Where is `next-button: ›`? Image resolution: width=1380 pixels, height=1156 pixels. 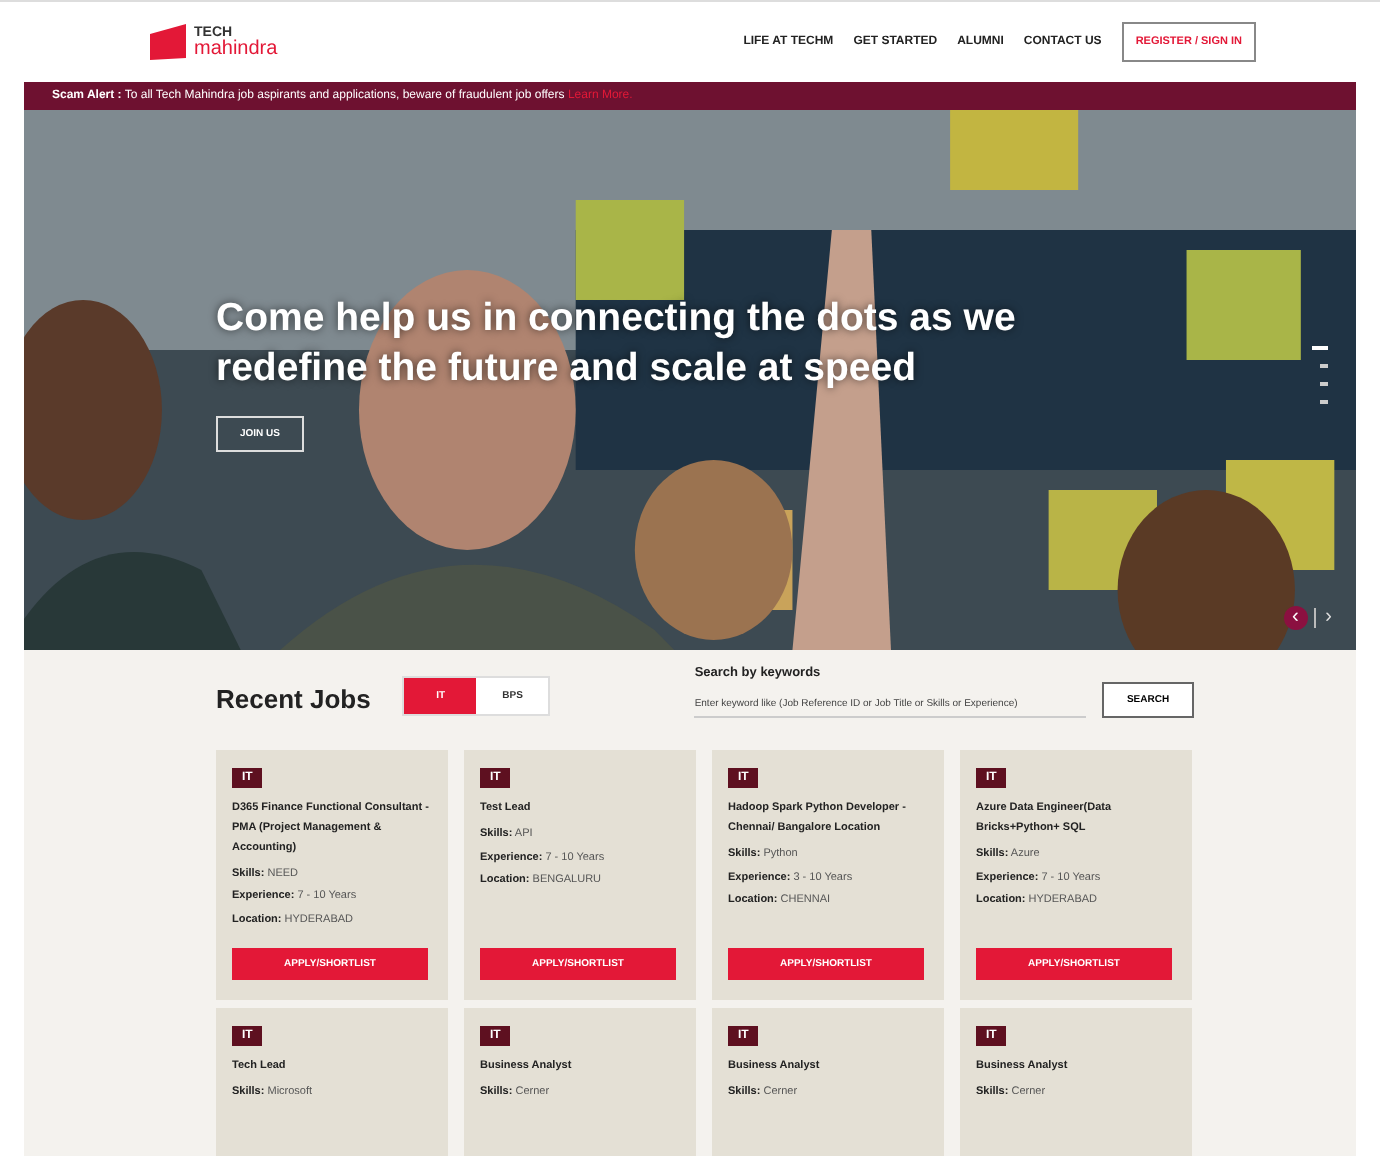 next-button: › is located at coordinates (1328, 618).